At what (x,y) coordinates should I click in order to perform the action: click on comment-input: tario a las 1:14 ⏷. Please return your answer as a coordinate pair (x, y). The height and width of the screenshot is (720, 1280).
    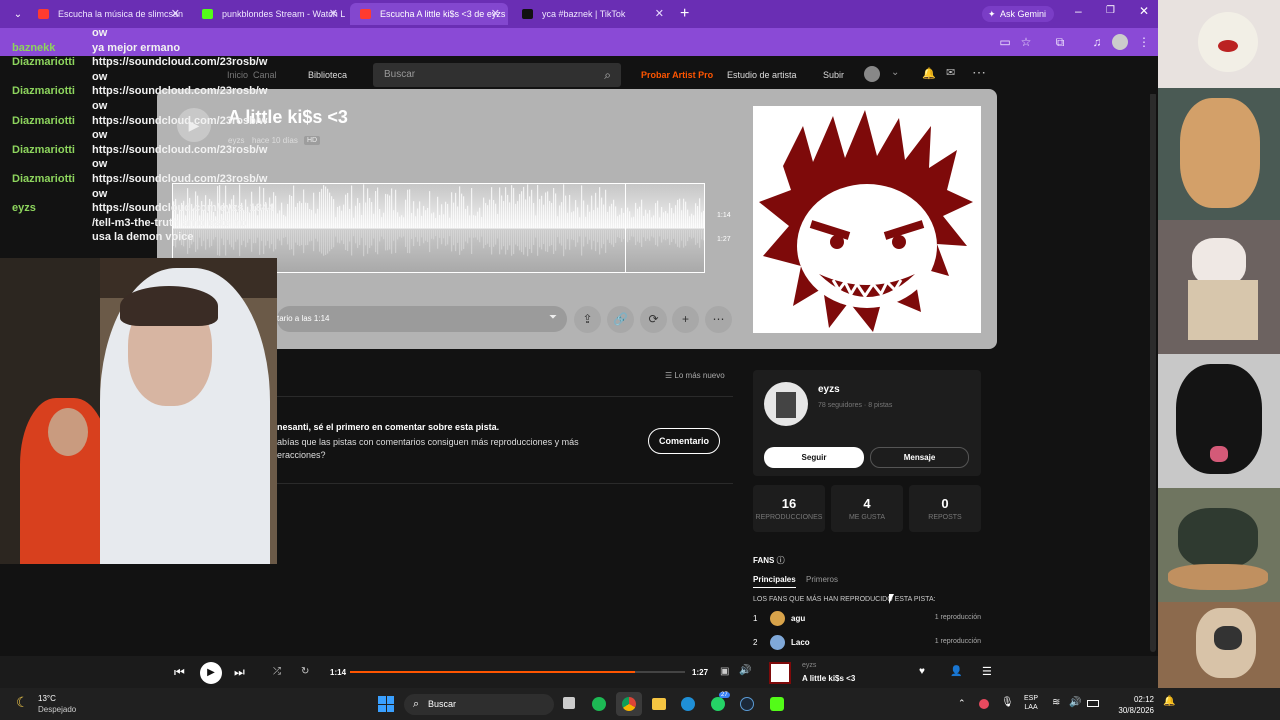
    Looking at the image, I should click on (422, 319).